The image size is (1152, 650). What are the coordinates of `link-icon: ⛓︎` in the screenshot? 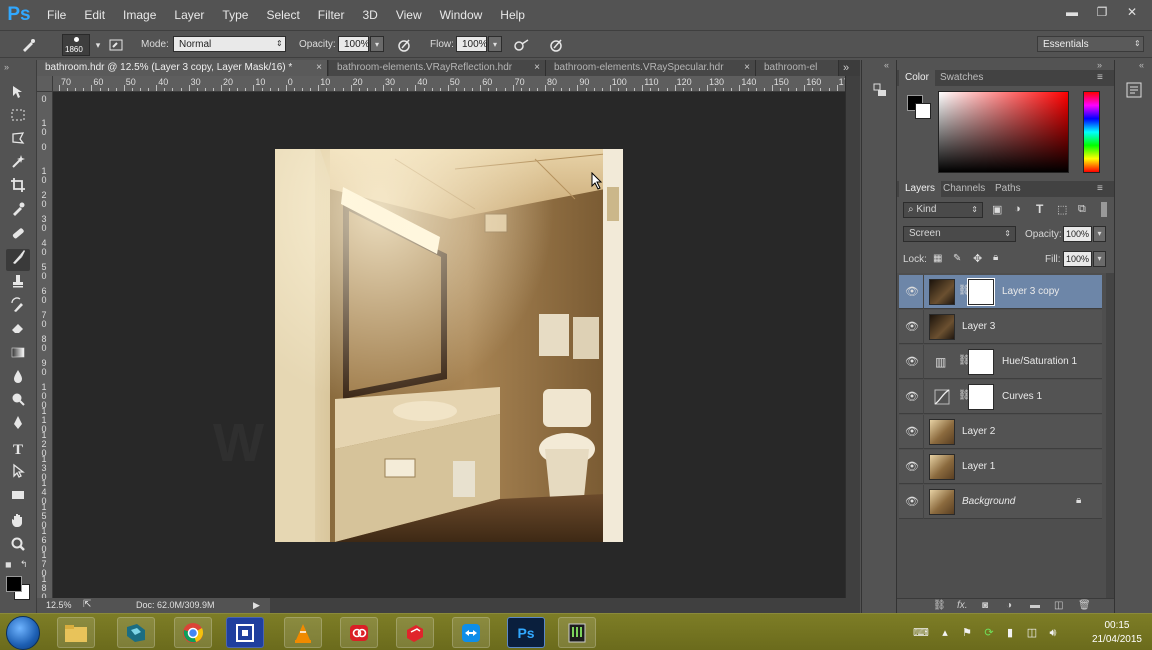 It's located at (939, 605).